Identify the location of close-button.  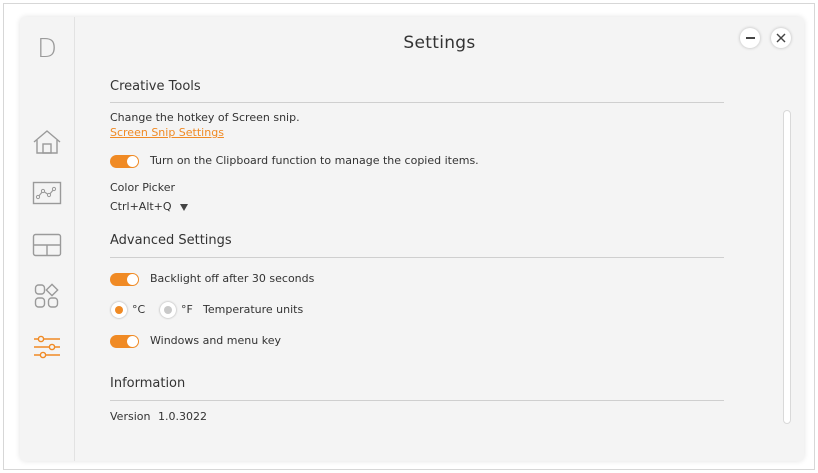
(781, 38).